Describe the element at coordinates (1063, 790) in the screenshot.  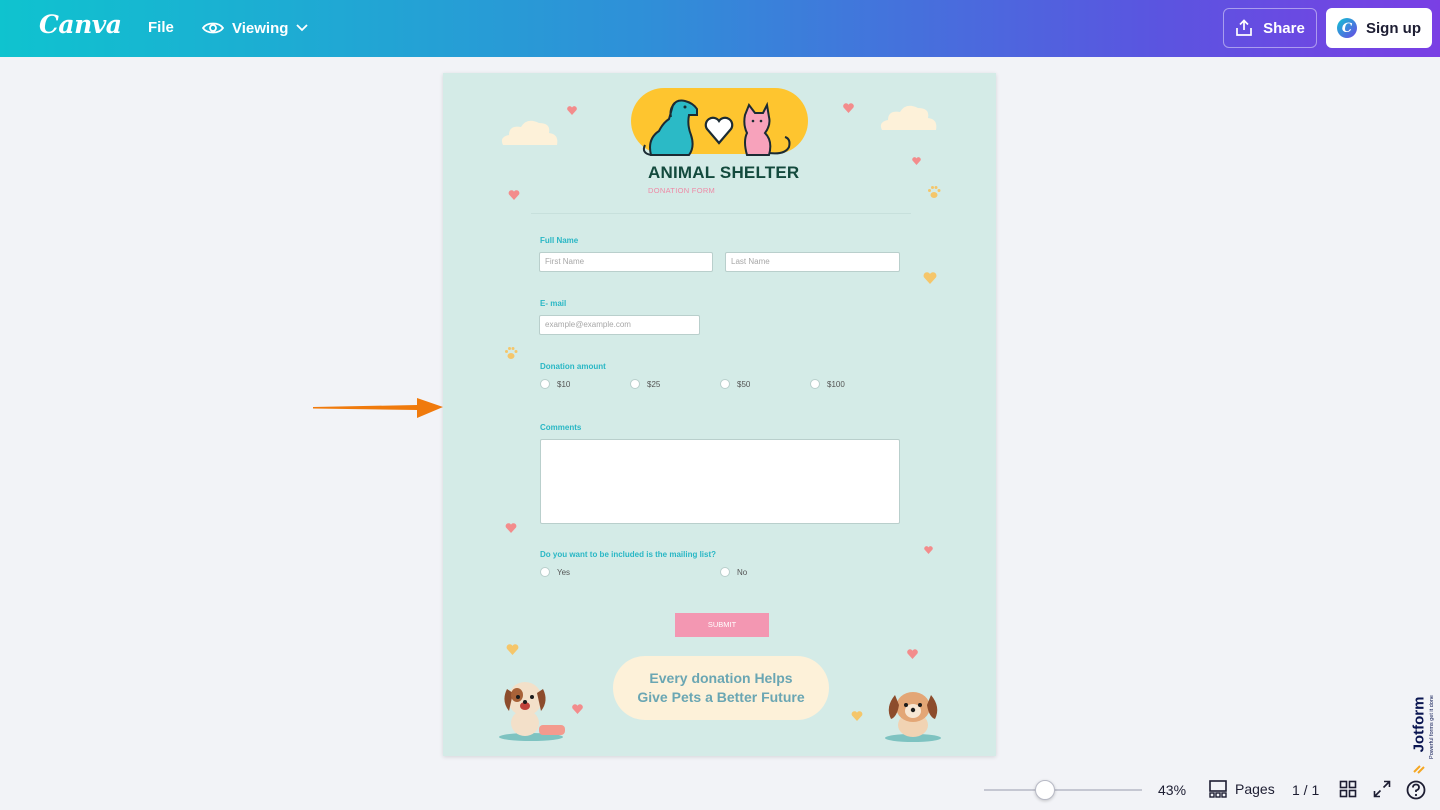
I see `zoom-slider-track` at that location.